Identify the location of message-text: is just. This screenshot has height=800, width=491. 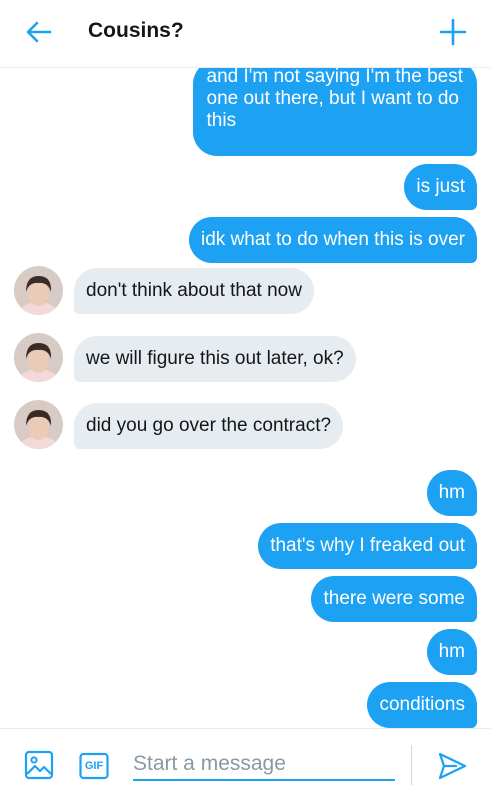
(440, 186).